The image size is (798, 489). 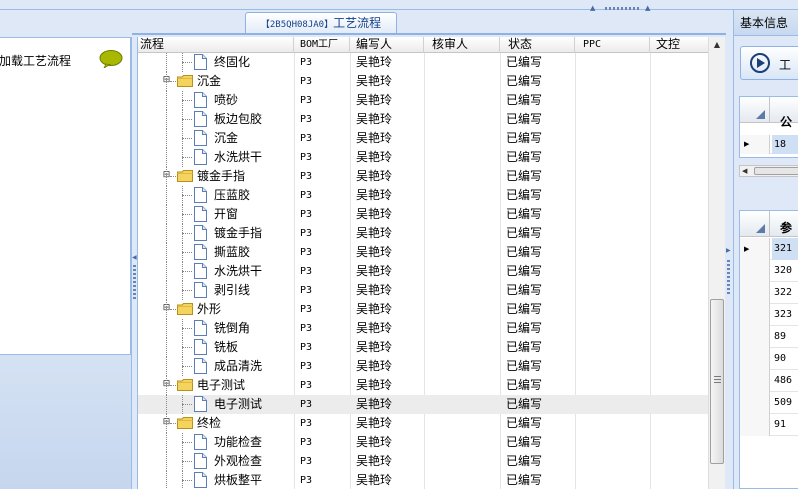 I want to click on parameter-row: 322, so click(x=769, y=293).